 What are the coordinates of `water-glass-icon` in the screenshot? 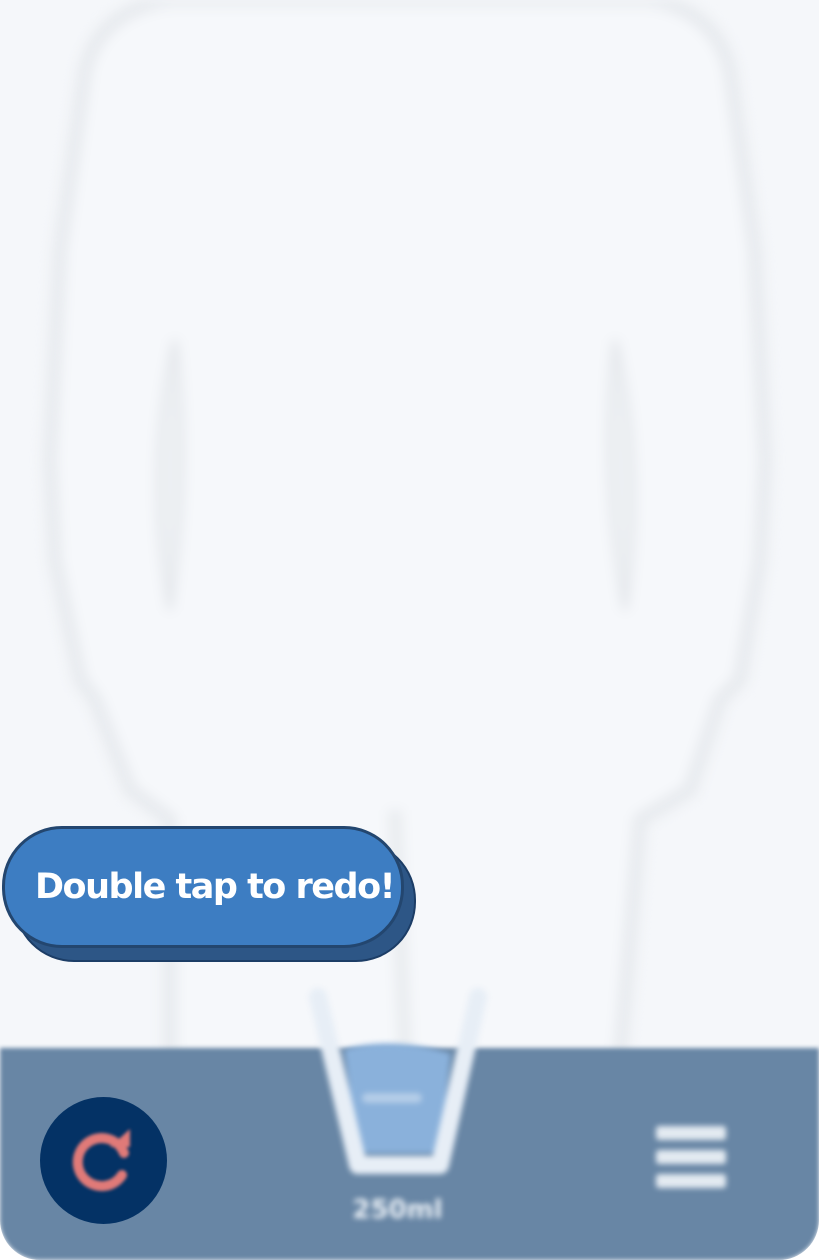 It's located at (398, 1081).